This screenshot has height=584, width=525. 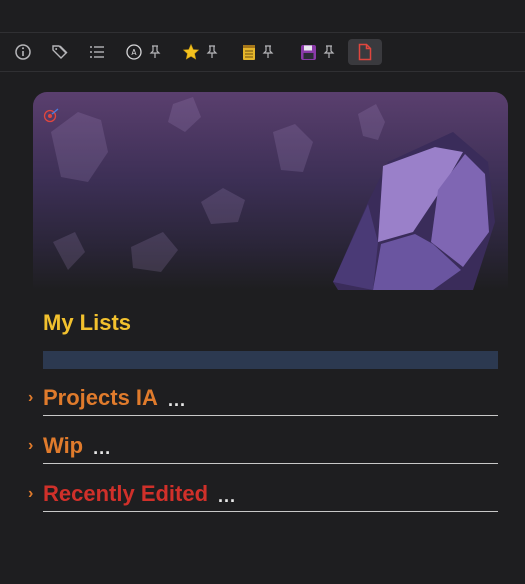 I want to click on list-icon, so click(x=97, y=52).